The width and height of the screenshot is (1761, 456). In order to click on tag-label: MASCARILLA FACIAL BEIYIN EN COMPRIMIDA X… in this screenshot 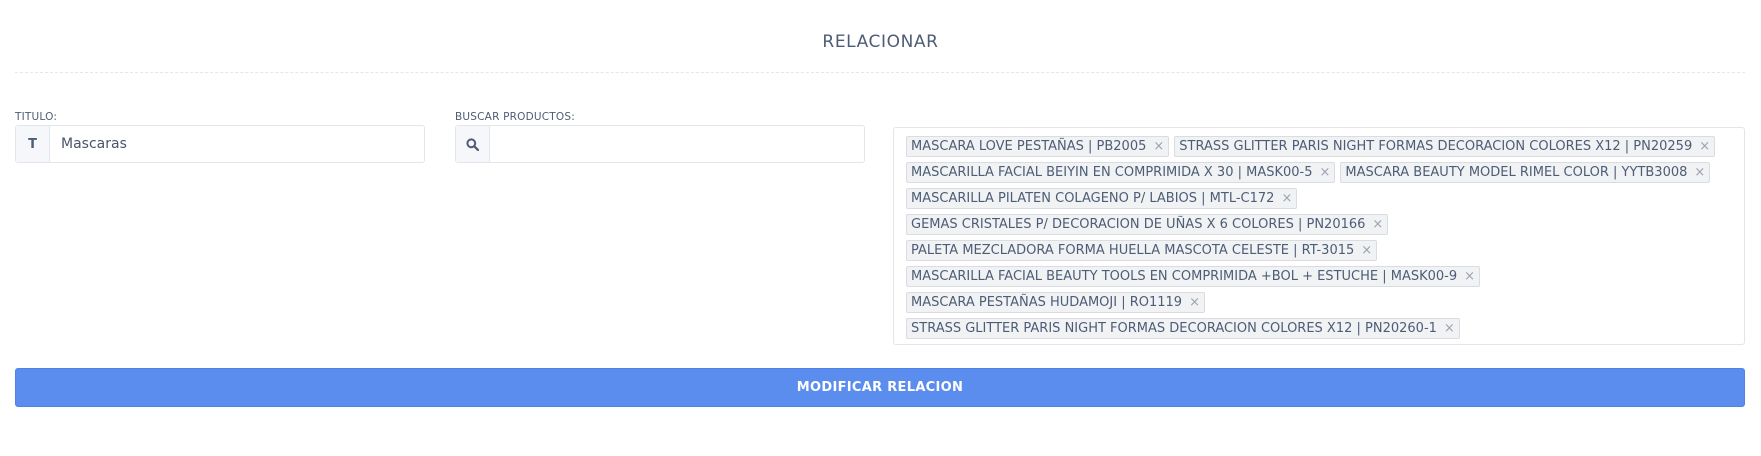, I will do `click(1112, 172)`.